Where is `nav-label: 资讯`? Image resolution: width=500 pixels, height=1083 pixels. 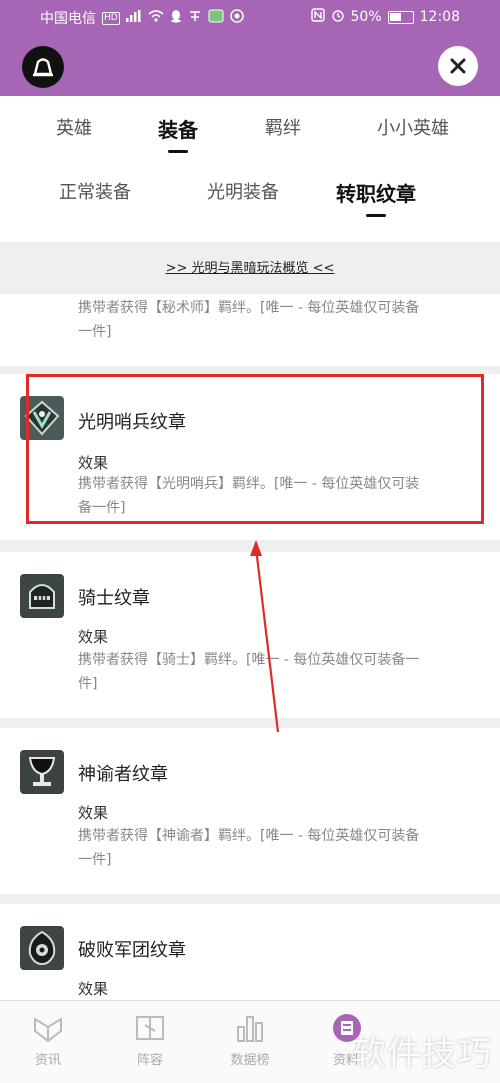
nav-label: 资讯 is located at coordinates (47, 1060).